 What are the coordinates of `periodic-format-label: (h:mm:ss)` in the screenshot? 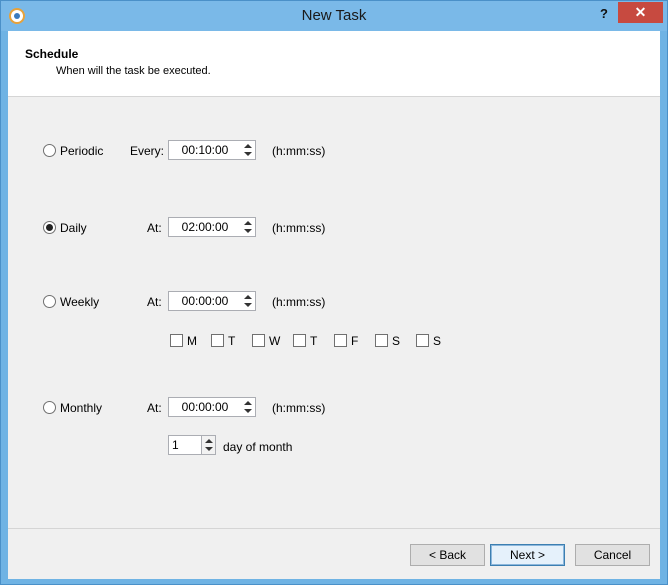 It's located at (299, 151).